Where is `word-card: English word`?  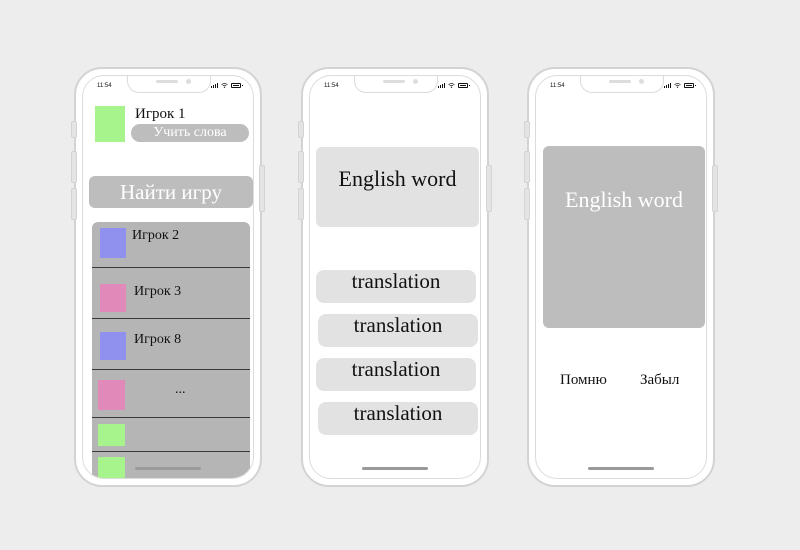 word-card: English word is located at coordinates (397, 187).